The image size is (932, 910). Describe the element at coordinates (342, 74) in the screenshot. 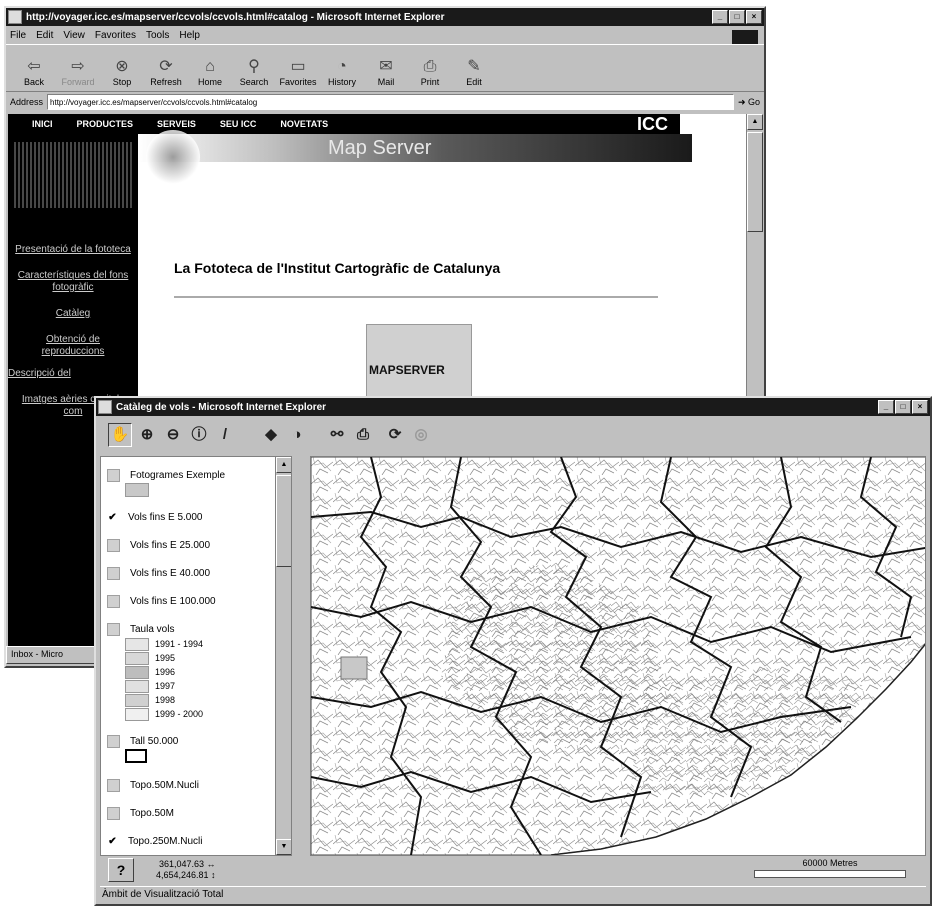

I see `history-button: ◔ History` at that location.